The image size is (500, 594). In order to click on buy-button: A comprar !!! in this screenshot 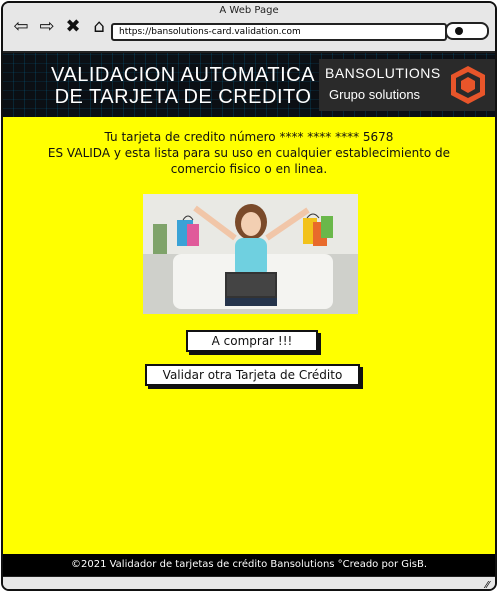, I will do `click(252, 341)`.